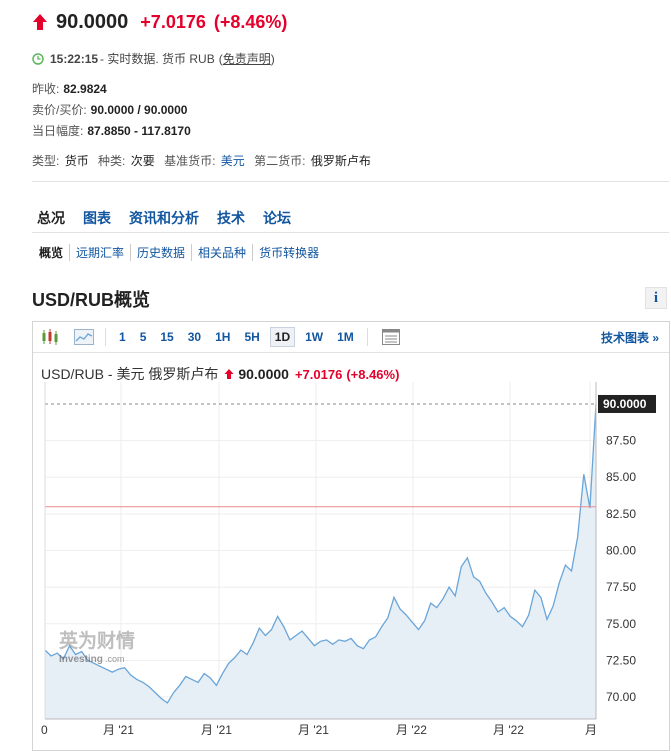 The width and height of the screenshot is (671, 751). What do you see at coordinates (38, 58) in the screenshot?
I see `clock-icon` at bounding box center [38, 58].